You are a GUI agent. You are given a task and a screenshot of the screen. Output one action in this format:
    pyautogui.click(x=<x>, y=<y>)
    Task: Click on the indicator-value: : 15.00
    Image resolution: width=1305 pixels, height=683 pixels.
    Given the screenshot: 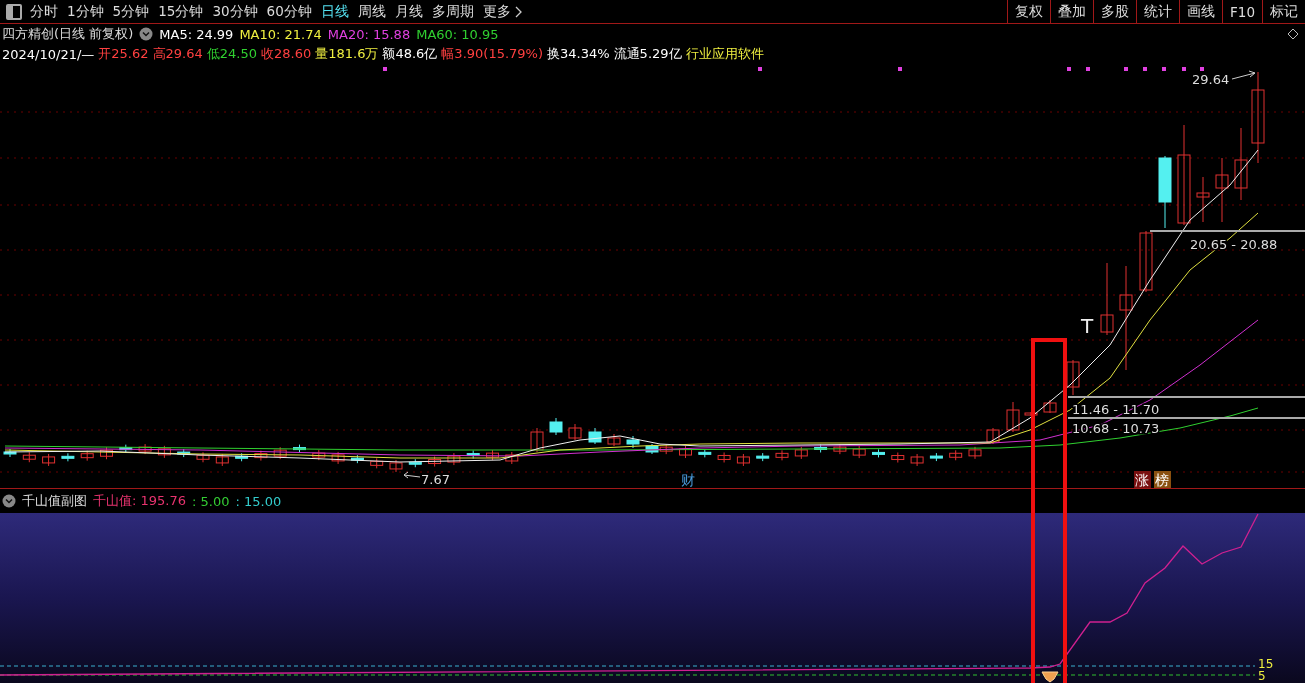 What is the action you would take?
    pyautogui.click(x=258, y=501)
    